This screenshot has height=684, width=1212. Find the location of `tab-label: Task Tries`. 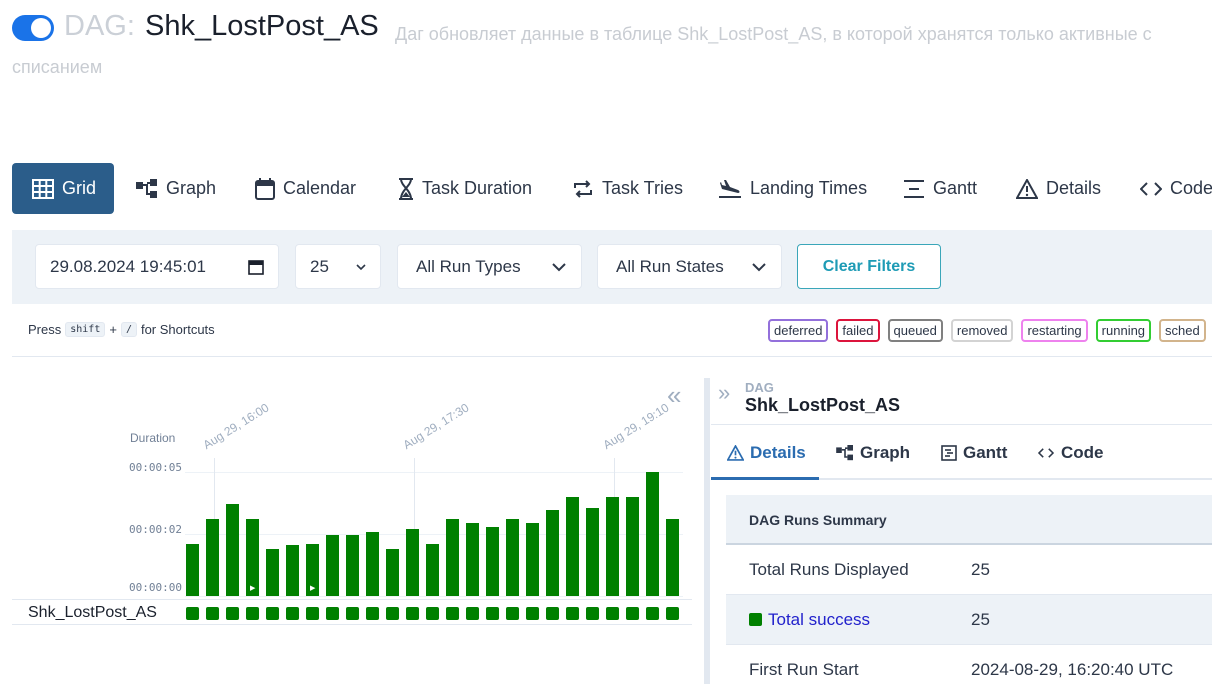

tab-label: Task Tries is located at coordinates (643, 188).